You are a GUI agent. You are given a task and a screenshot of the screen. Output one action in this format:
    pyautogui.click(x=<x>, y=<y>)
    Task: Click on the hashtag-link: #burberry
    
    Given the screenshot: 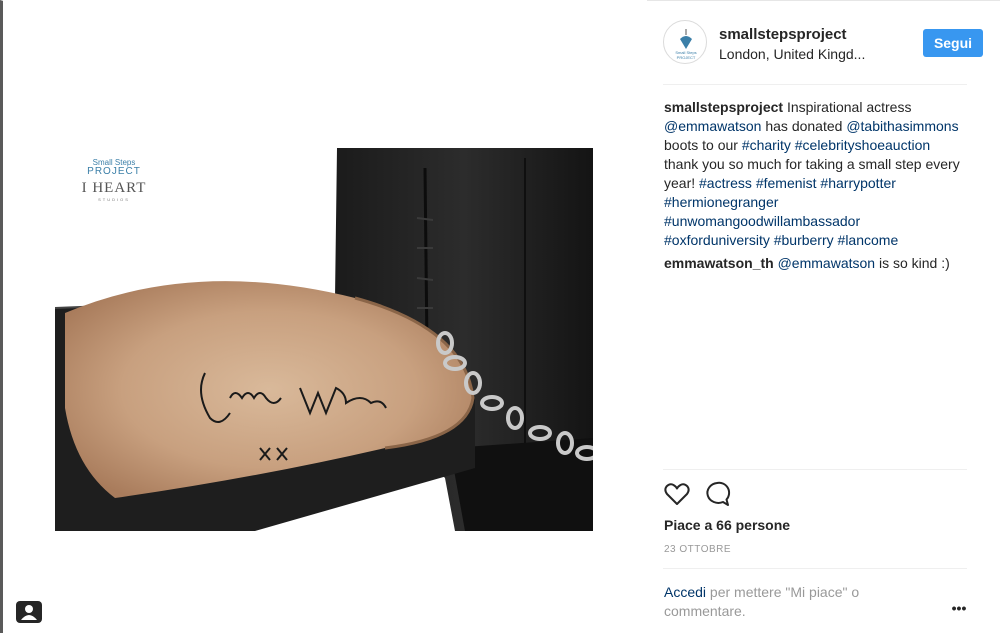 What is the action you would take?
    pyautogui.click(x=804, y=240)
    